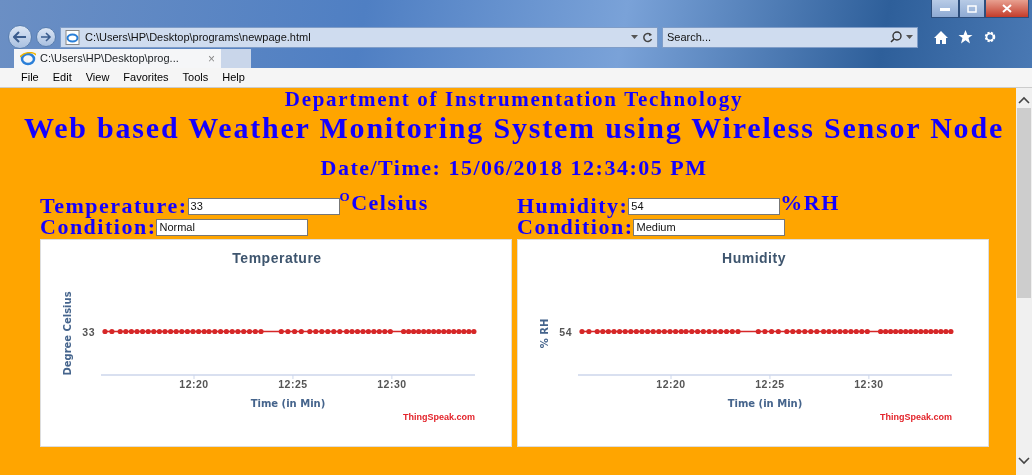 The width and height of the screenshot is (1032, 475). I want to click on menu-item: Tools, so click(195, 77).